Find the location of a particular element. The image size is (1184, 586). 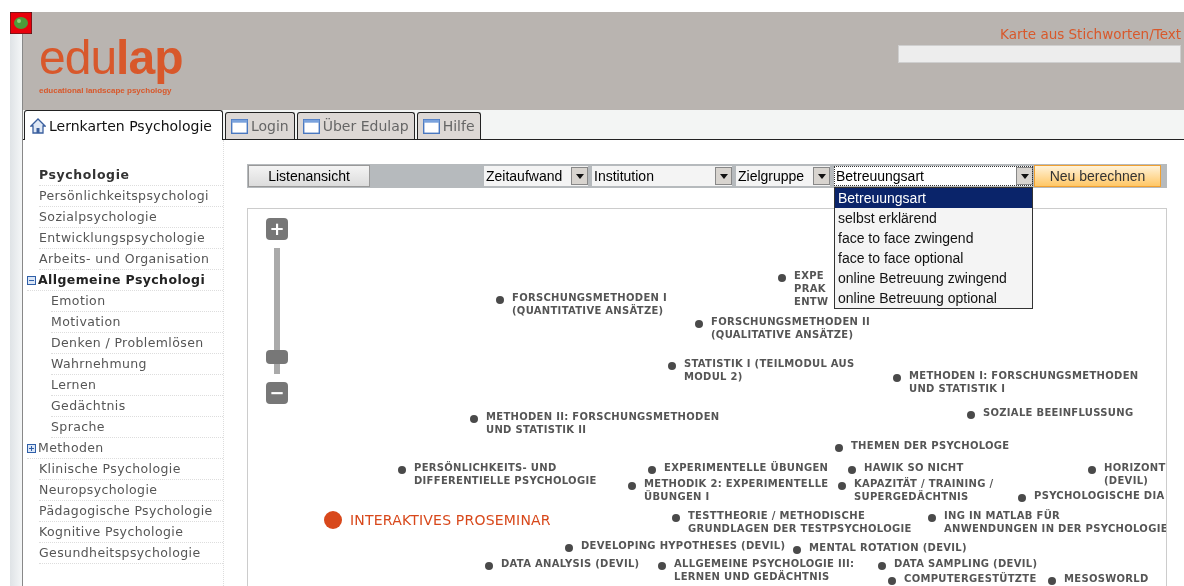

map-node-label: PERSÖNLICHKEITS- UND DIFFERENTIELLE PSYCHOLOGIE is located at coordinates (505, 474).